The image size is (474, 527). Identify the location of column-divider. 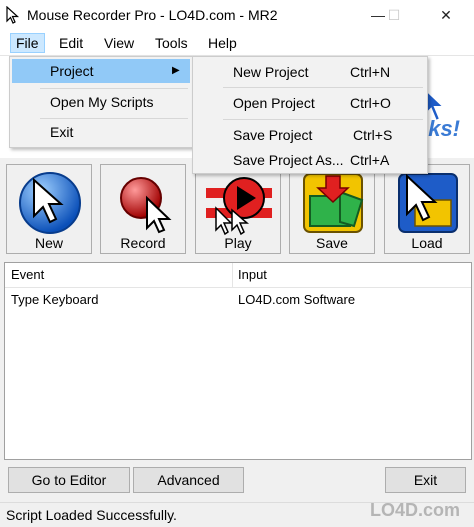
(232, 275).